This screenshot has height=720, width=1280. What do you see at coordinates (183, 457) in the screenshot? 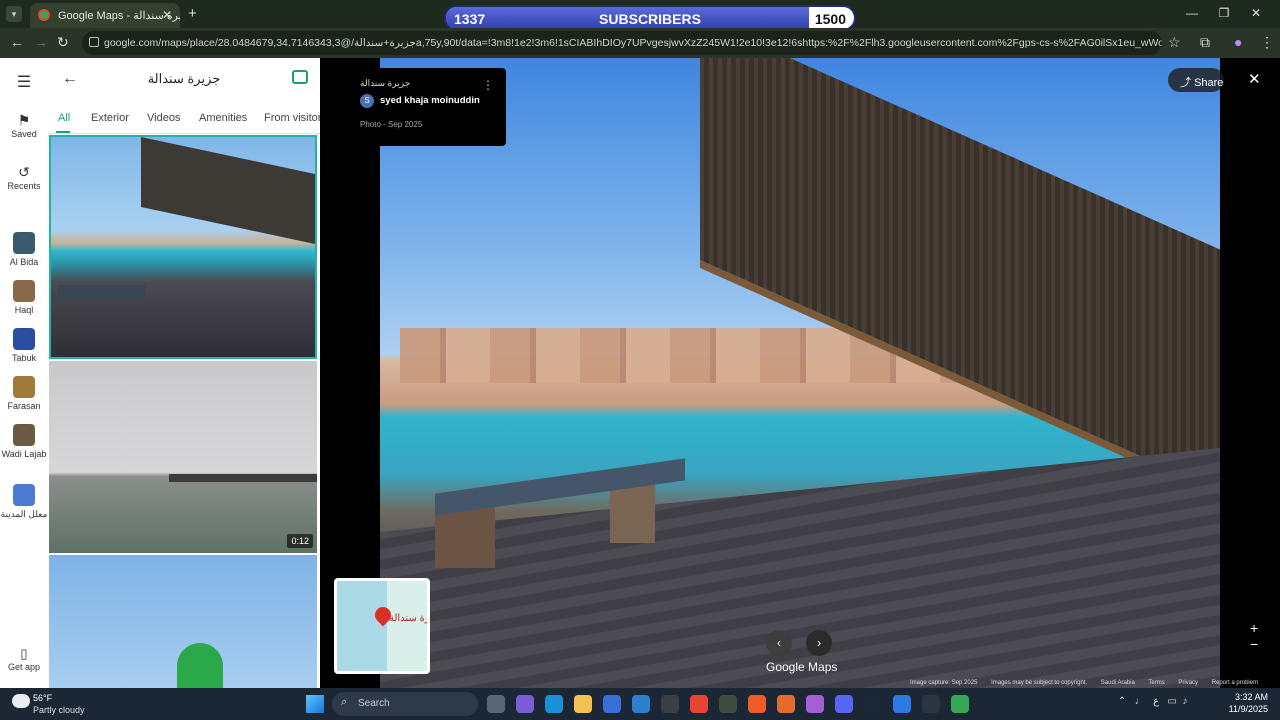
I see `video-thumbnail: 0:12` at bounding box center [183, 457].